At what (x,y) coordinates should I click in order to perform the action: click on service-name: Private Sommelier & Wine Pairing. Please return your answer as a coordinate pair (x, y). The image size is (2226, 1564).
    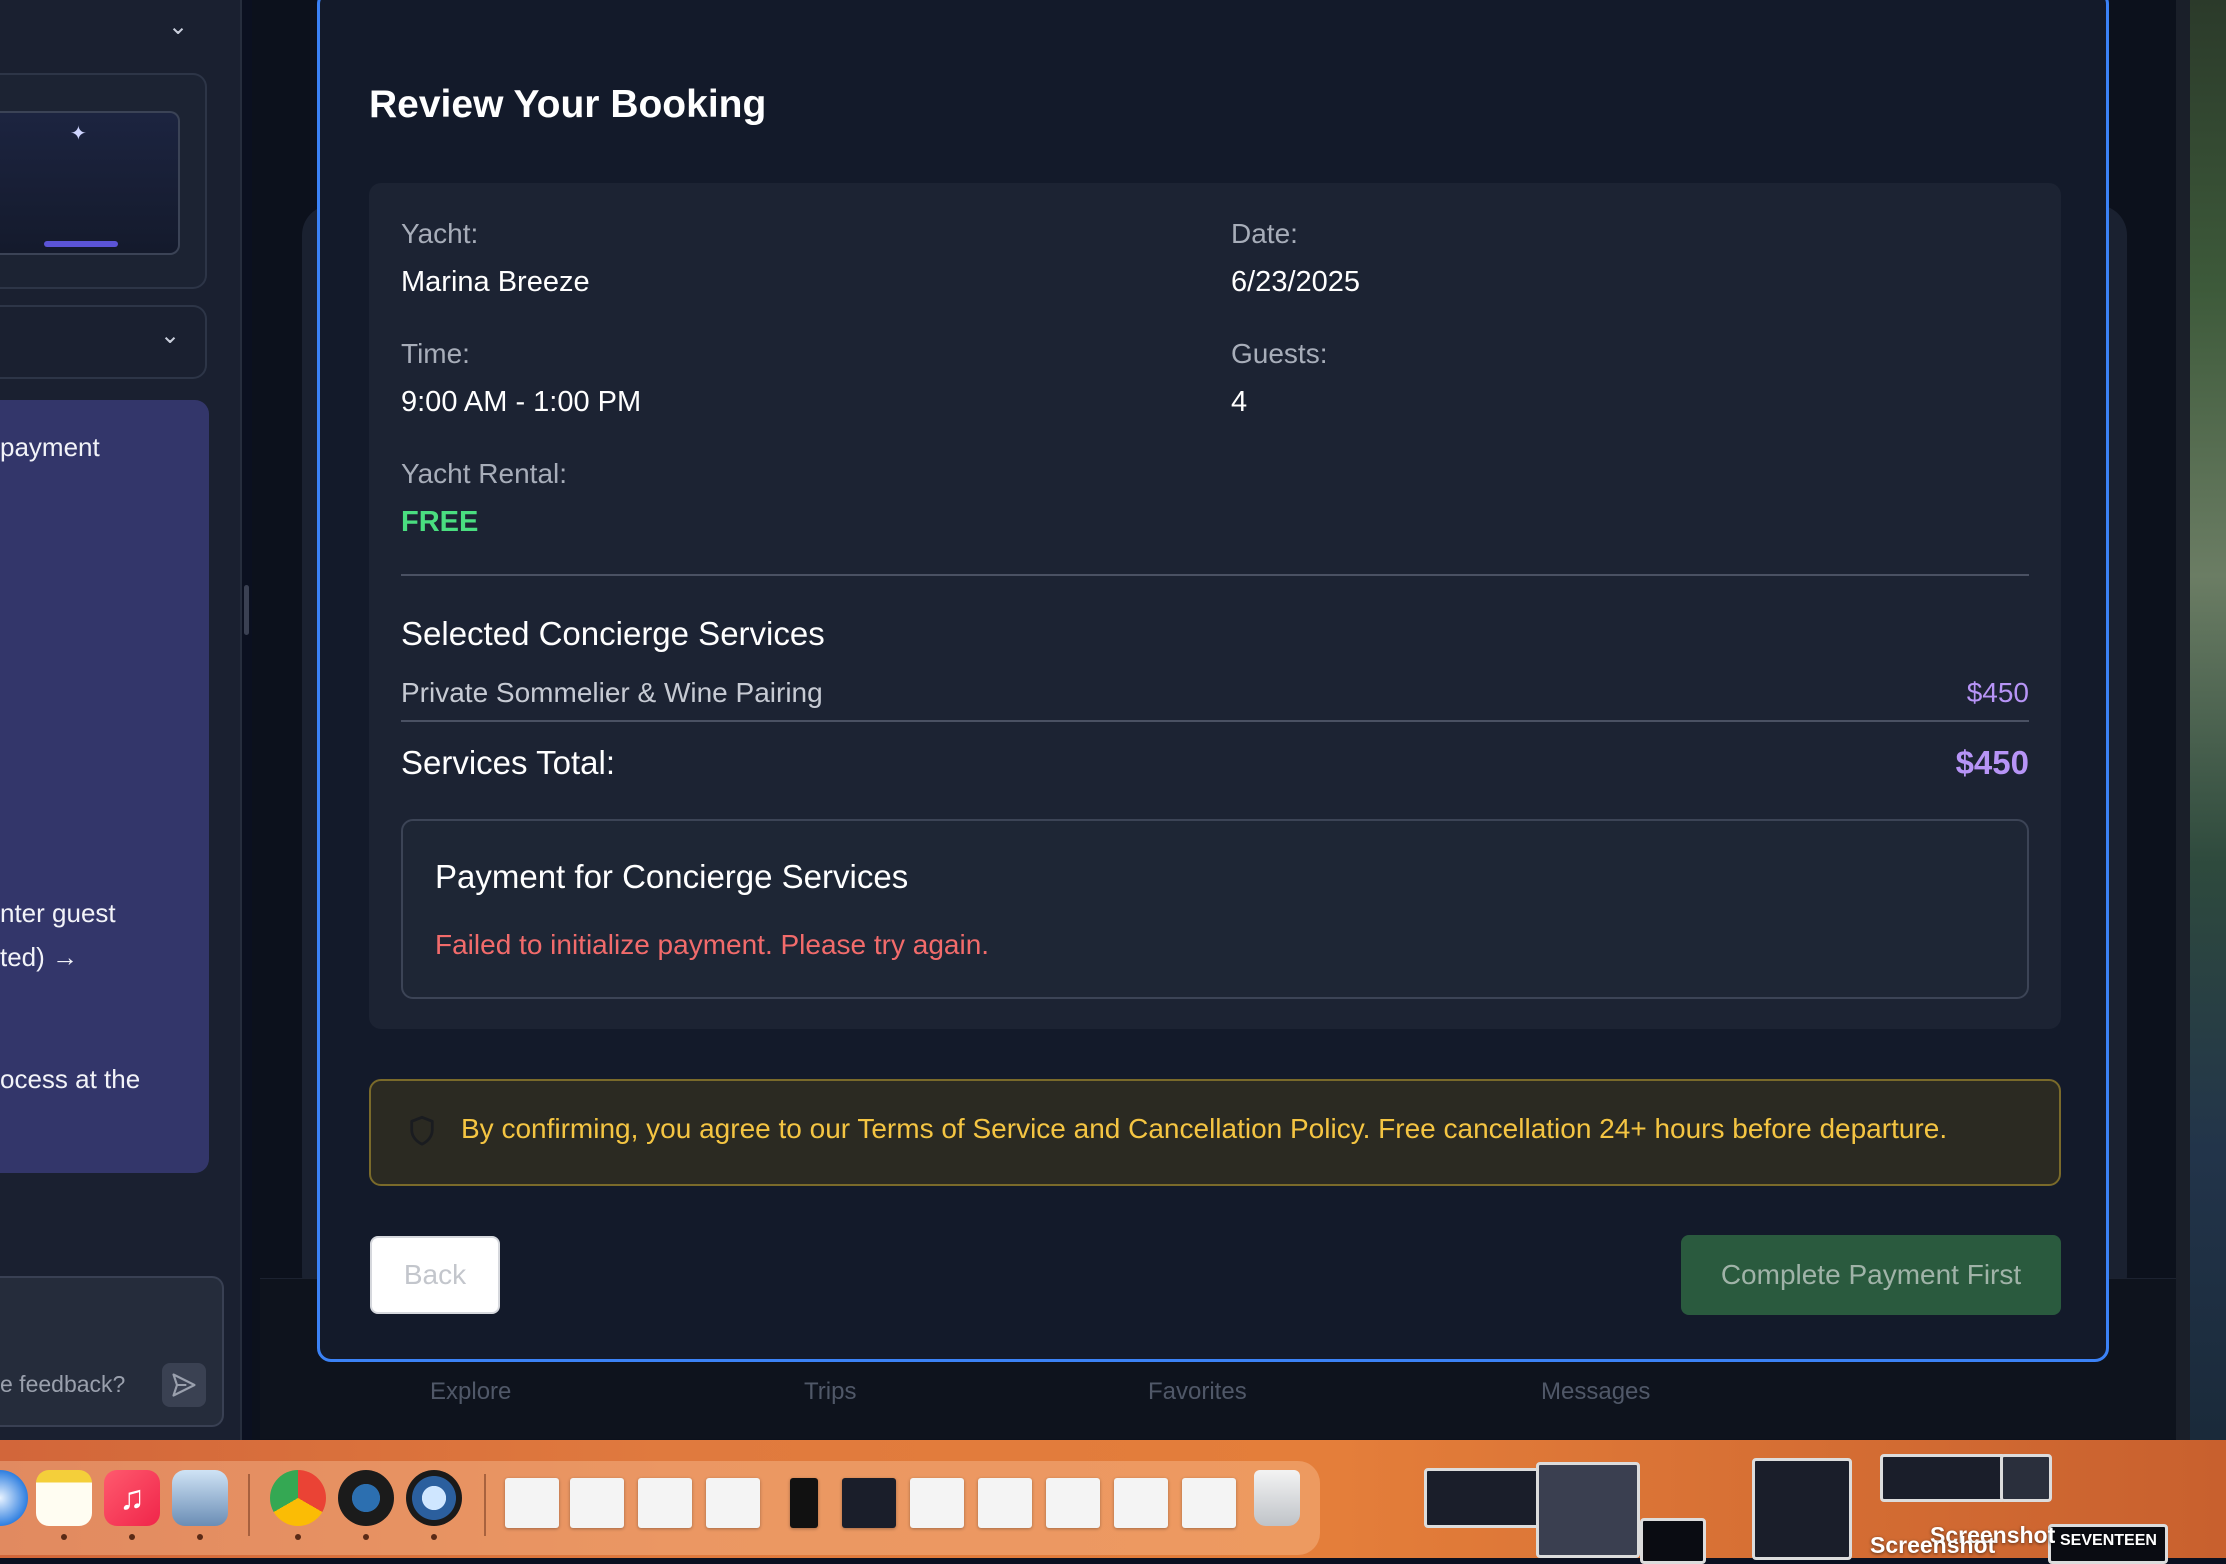
    Looking at the image, I should click on (612, 692).